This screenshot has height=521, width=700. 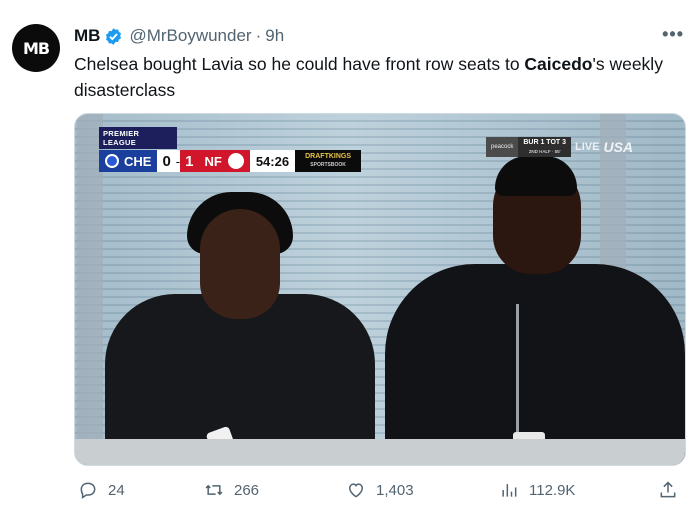 What do you see at coordinates (274, 36) in the screenshot?
I see `tweet-timestamp: 9h` at bounding box center [274, 36].